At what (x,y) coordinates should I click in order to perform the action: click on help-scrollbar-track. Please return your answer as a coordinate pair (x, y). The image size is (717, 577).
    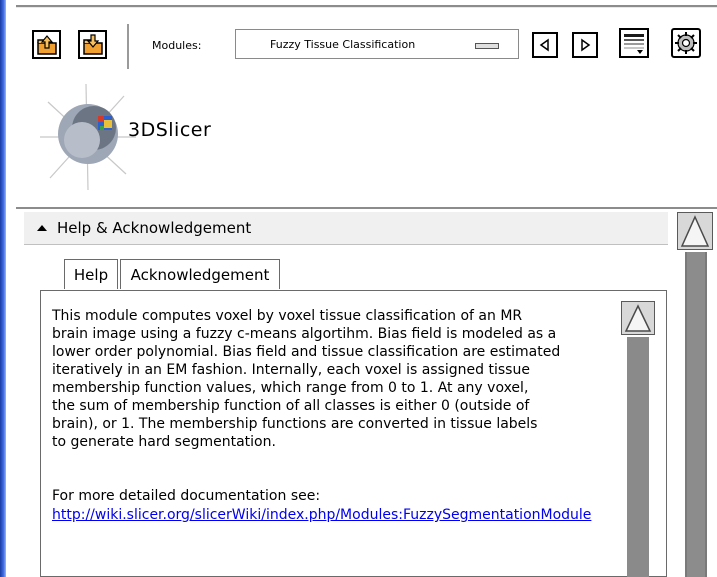
    Looking at the image, I should click on (638, 457).